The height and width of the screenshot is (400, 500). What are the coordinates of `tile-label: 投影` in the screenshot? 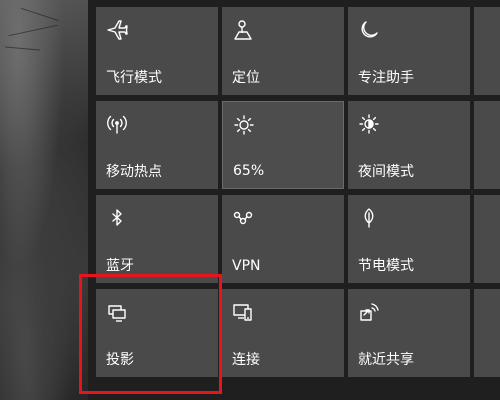 It's located at (120, 360).